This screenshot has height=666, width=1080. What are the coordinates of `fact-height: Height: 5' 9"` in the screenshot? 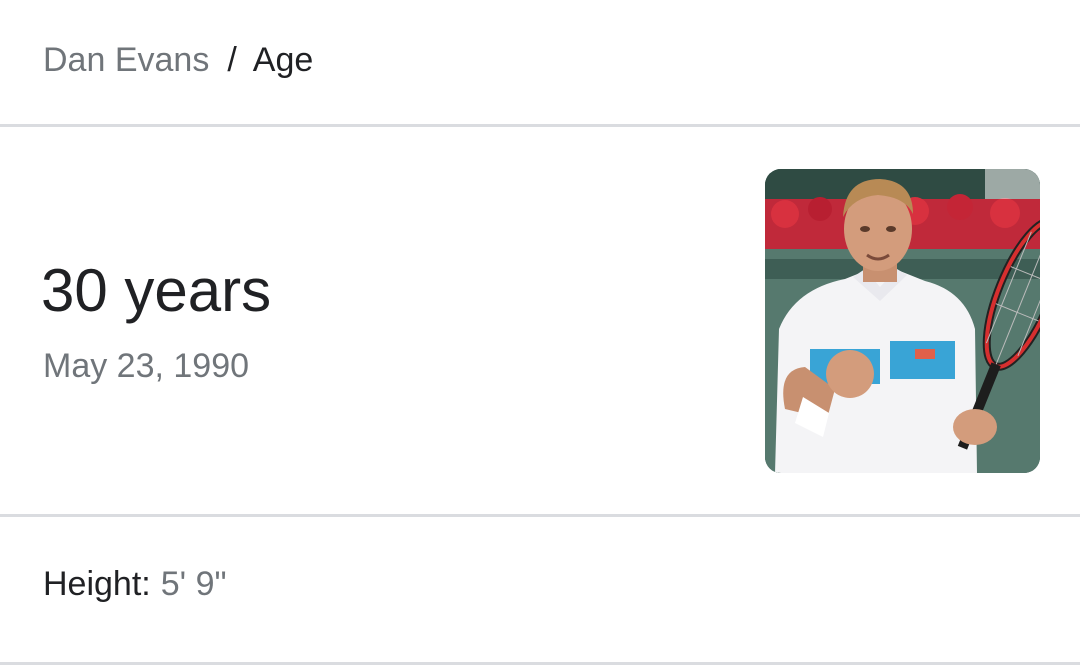 It's located at (135, 584).